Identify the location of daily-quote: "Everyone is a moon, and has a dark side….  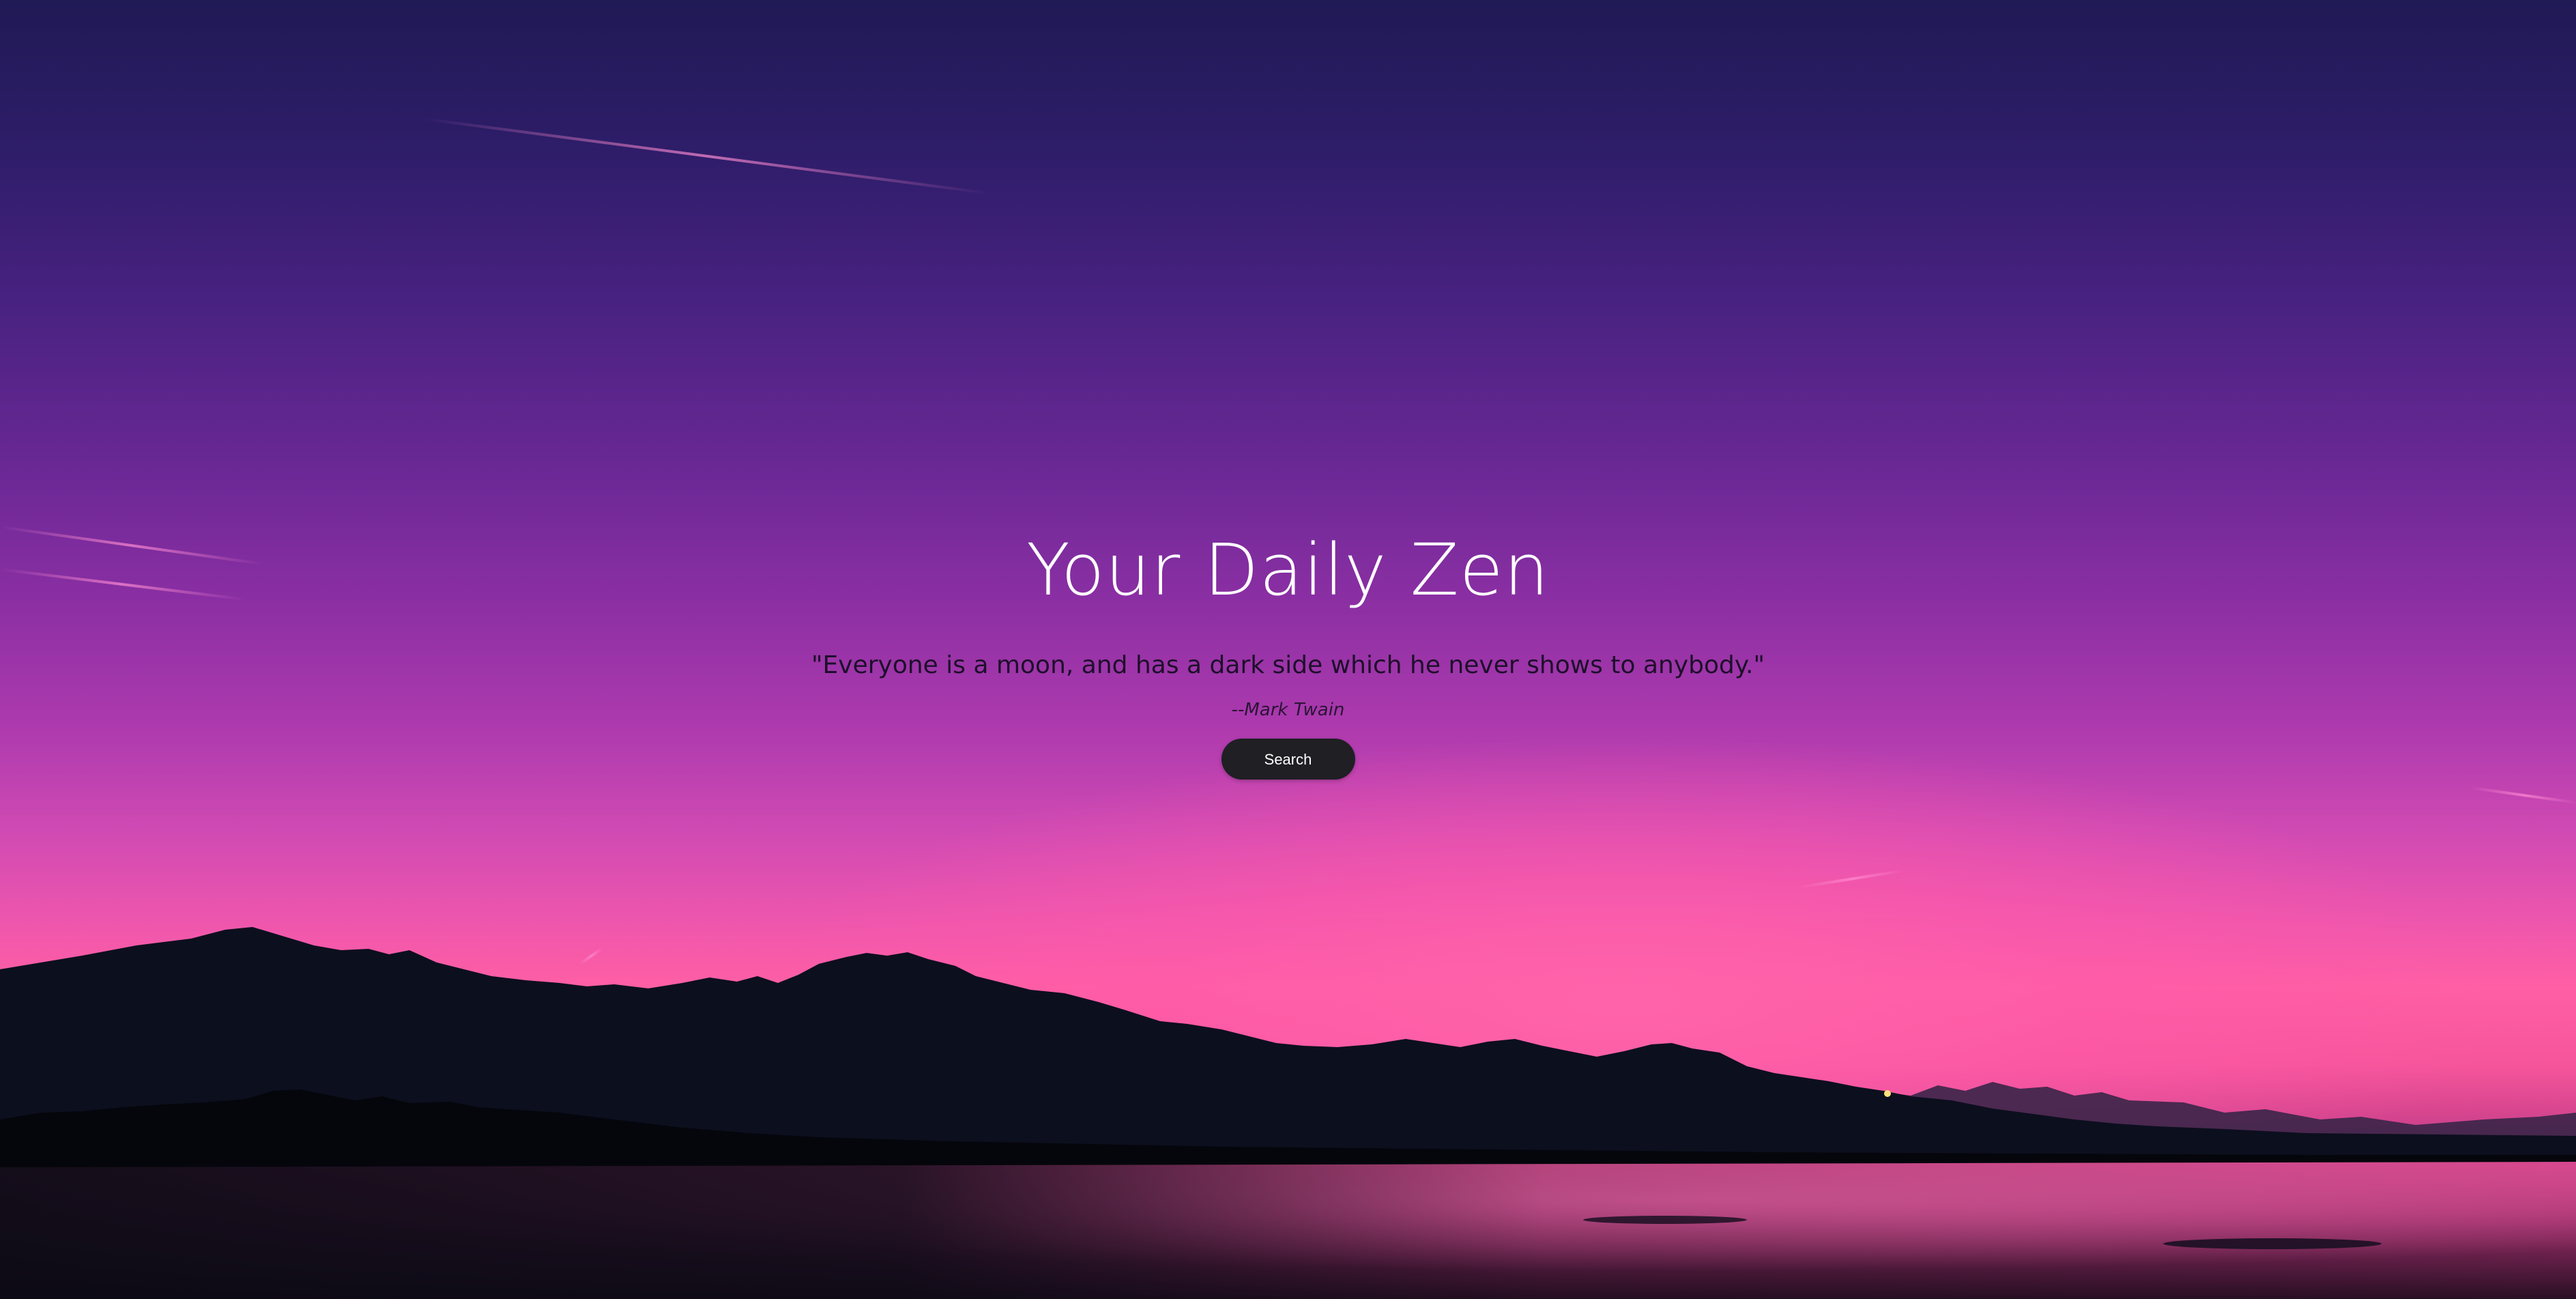
(1288, 665).